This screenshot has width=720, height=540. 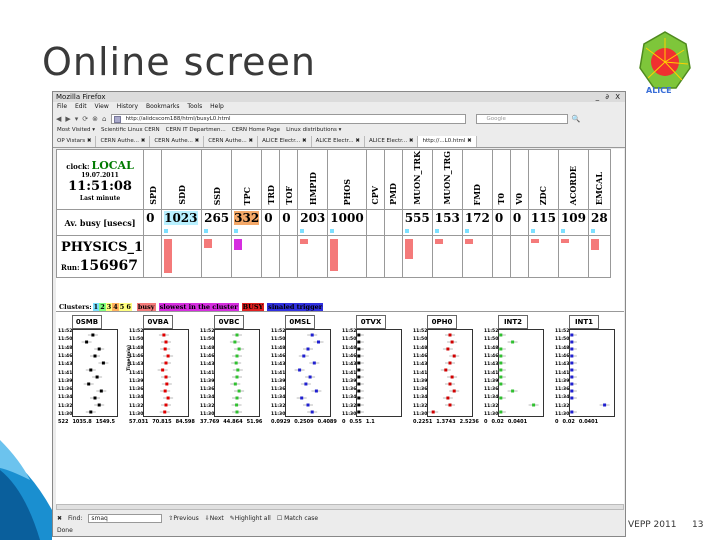 What do you see at coordinates (236, 422) in the screenshot?
I see `x-tick-labels: 37.769 44.864 51.96` at bounding box center [236, 422].